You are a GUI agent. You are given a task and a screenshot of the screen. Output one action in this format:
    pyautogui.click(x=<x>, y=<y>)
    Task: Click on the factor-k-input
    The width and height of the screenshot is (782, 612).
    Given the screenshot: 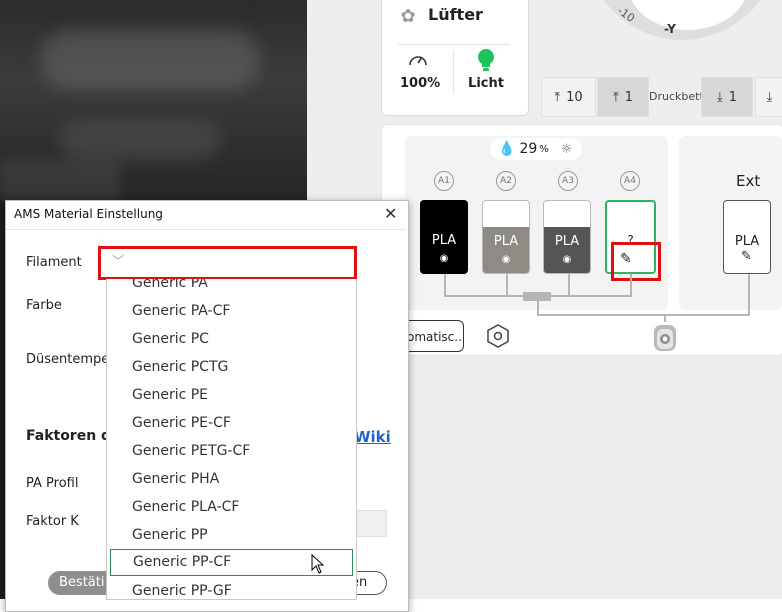 What is the action you would take?
    pyautogui.click(x=371, y=523)
    